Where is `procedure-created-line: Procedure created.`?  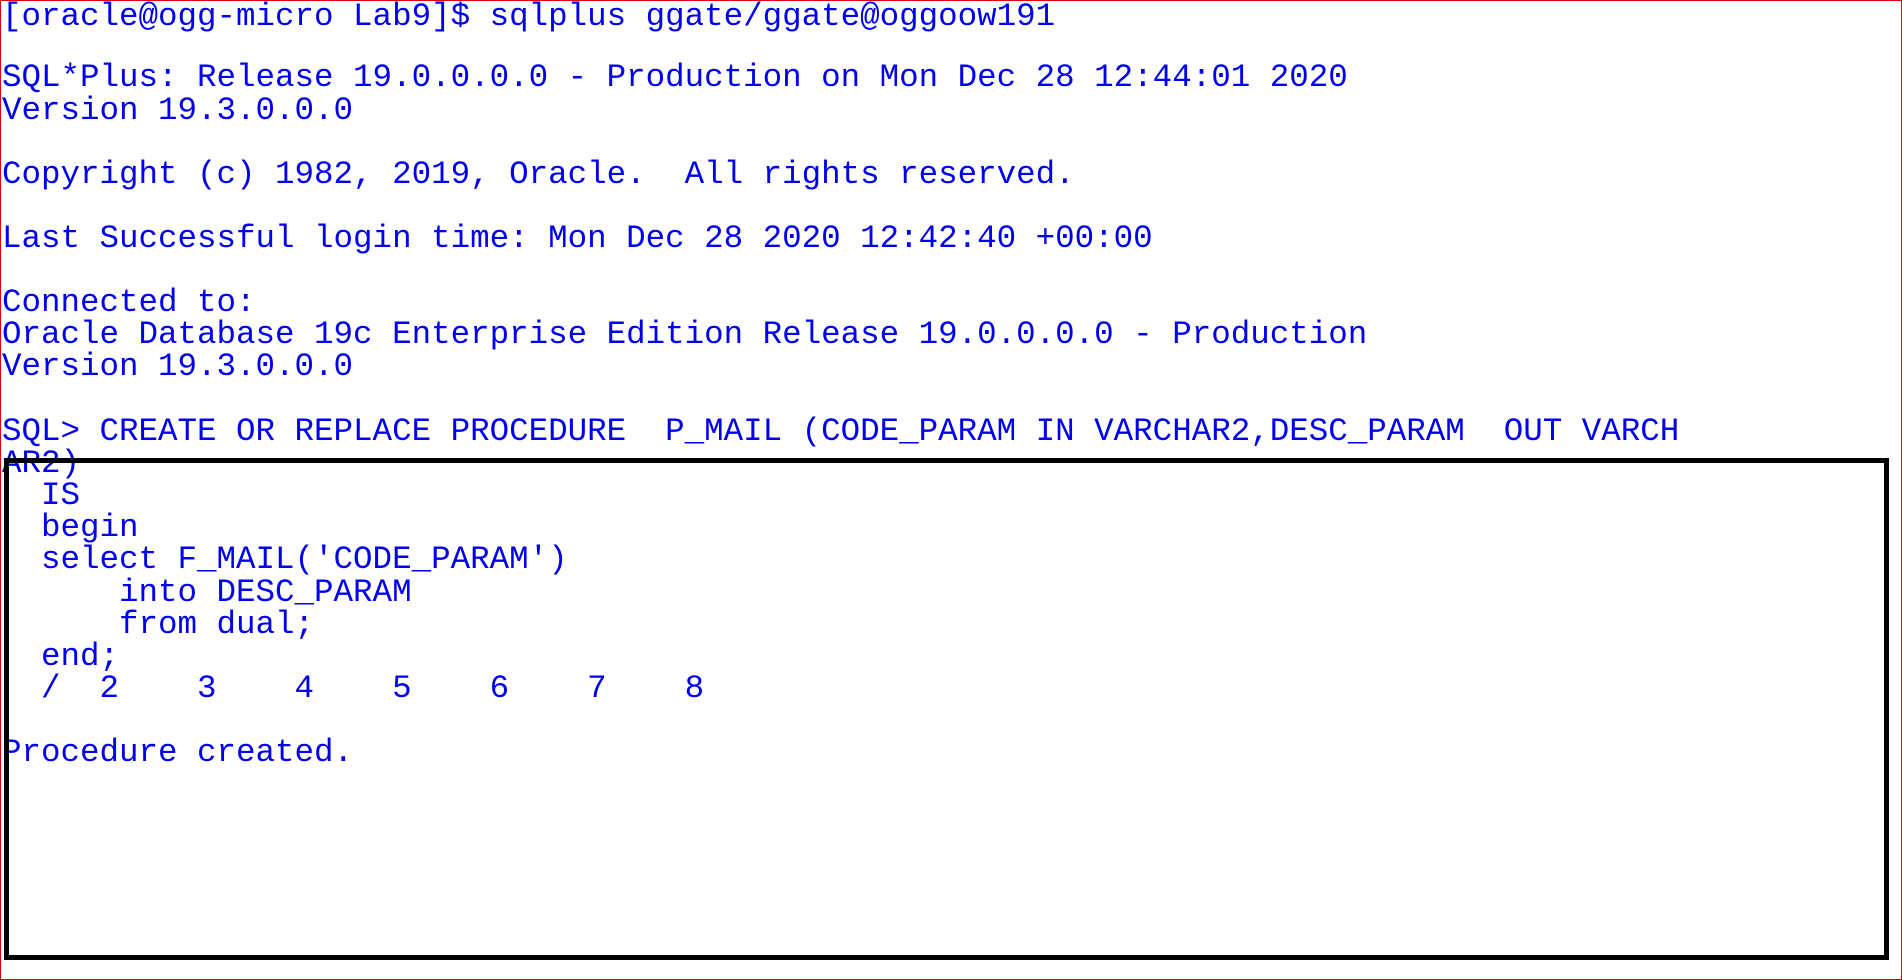 procedure-created-line: Procedure created. is located at coordinates (178, 752).